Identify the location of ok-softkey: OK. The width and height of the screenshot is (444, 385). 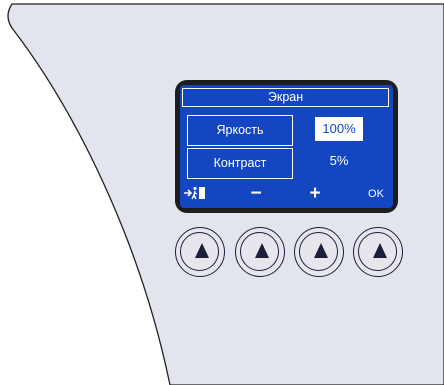
(376, 194).